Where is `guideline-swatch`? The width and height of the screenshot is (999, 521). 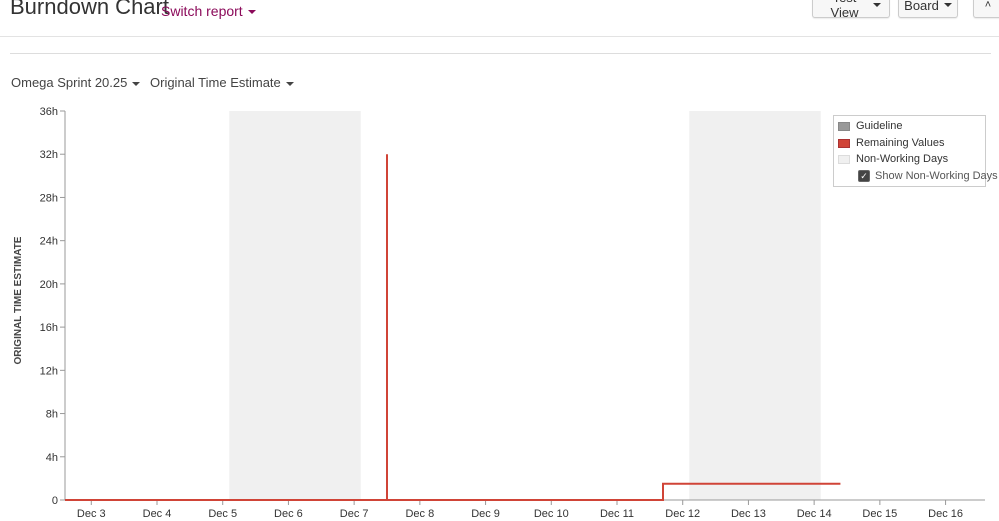 guideline-swatch is located at coordinates (844, 126).